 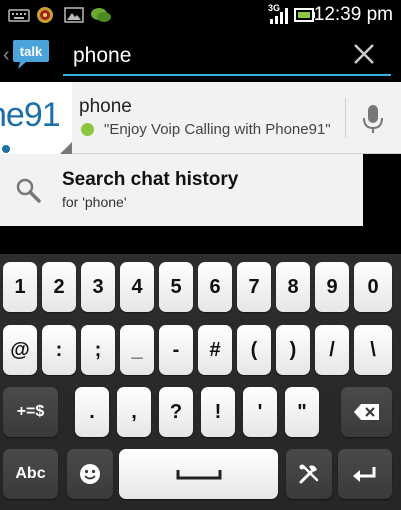 What do you see at coordinates (215, 350) in the screenshot?
I see `key-hash: #` at bounding box center [215, 350].